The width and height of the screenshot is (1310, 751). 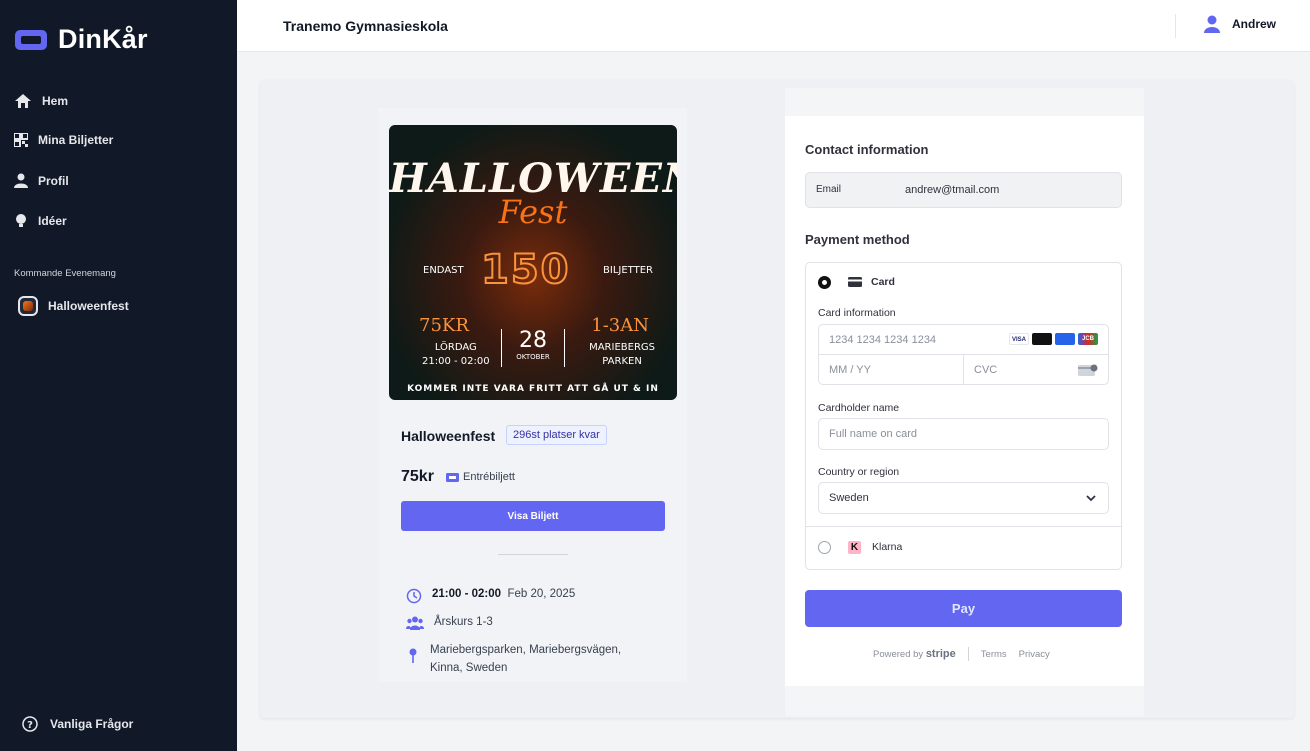 What do you see at coordinates (883, 339) in the screenshot?
I see `card-number-placeholder: 1234 1234 1234 1234` at bounding box center [883, 339].